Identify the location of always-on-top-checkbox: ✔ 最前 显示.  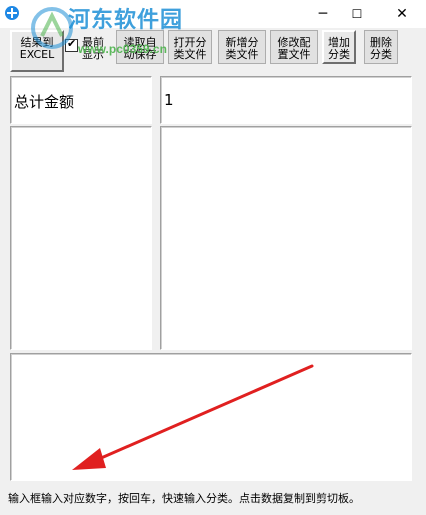
(88, 50).